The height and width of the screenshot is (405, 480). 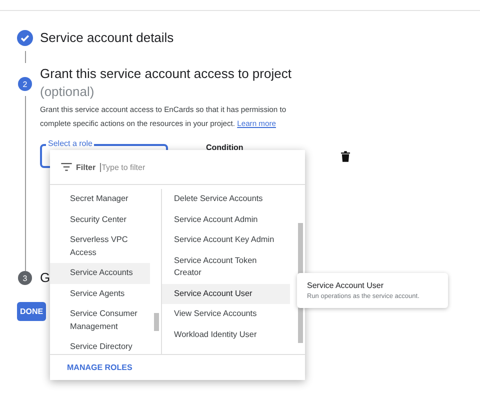 I want to click on condition-label: Condition, so click(x=225, y=147).